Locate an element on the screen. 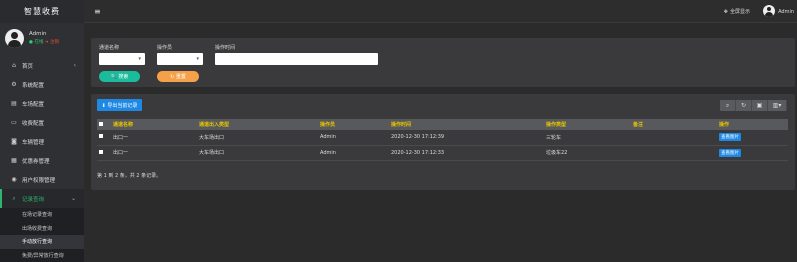  col-header: 通道名称 is located at coordinates (154, 124).